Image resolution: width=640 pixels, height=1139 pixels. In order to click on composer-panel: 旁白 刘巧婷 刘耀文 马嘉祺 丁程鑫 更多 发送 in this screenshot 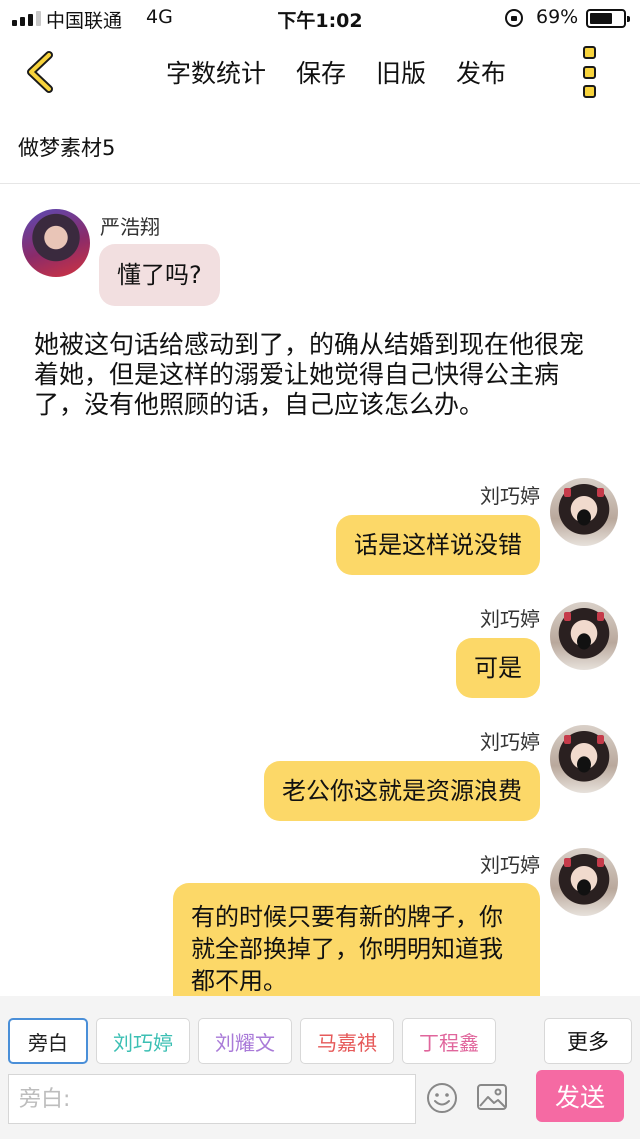, I will do `click(320, 1067)`.